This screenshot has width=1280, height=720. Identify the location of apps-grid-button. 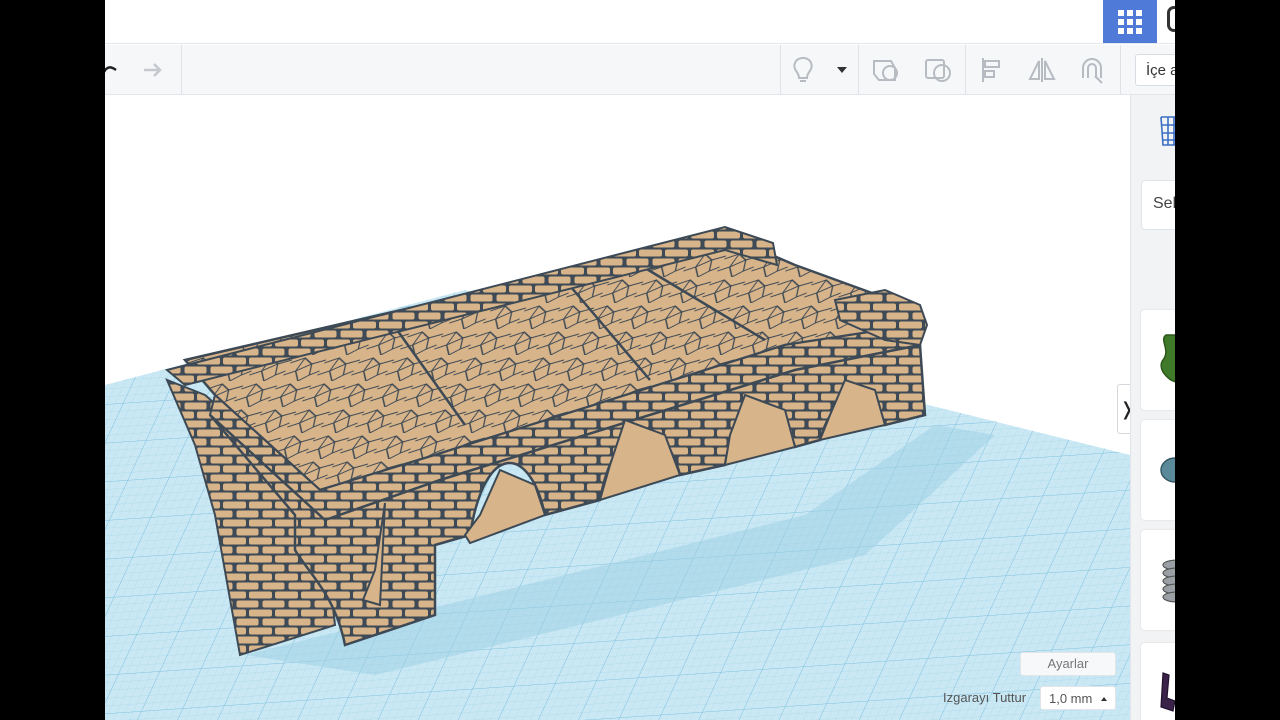
(1130, 21).